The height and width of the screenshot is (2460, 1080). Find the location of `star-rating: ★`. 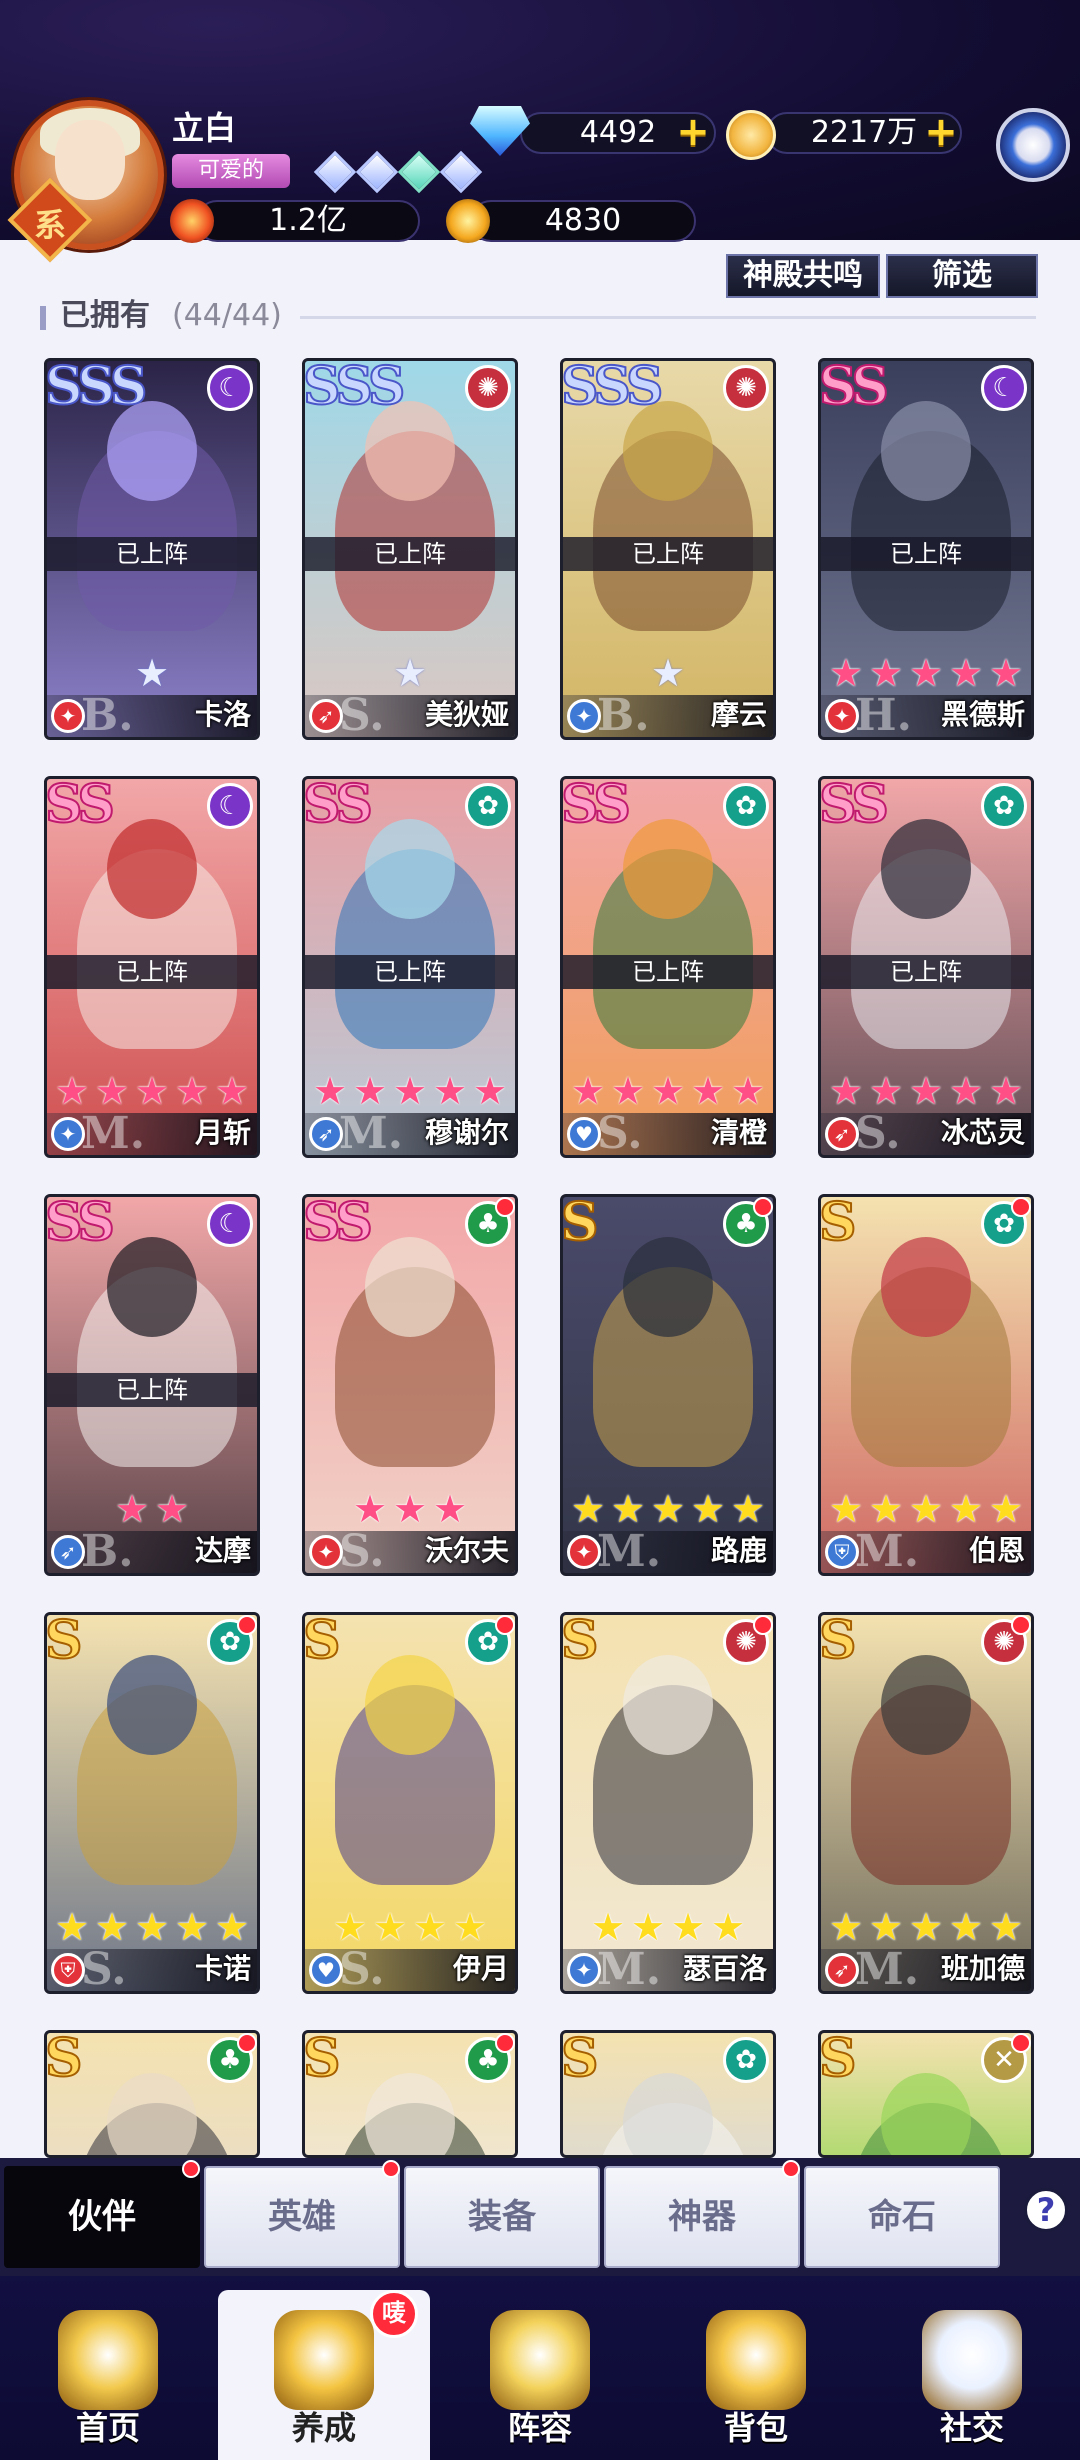

star-rating: ★ is located at coordinates (152, 673).